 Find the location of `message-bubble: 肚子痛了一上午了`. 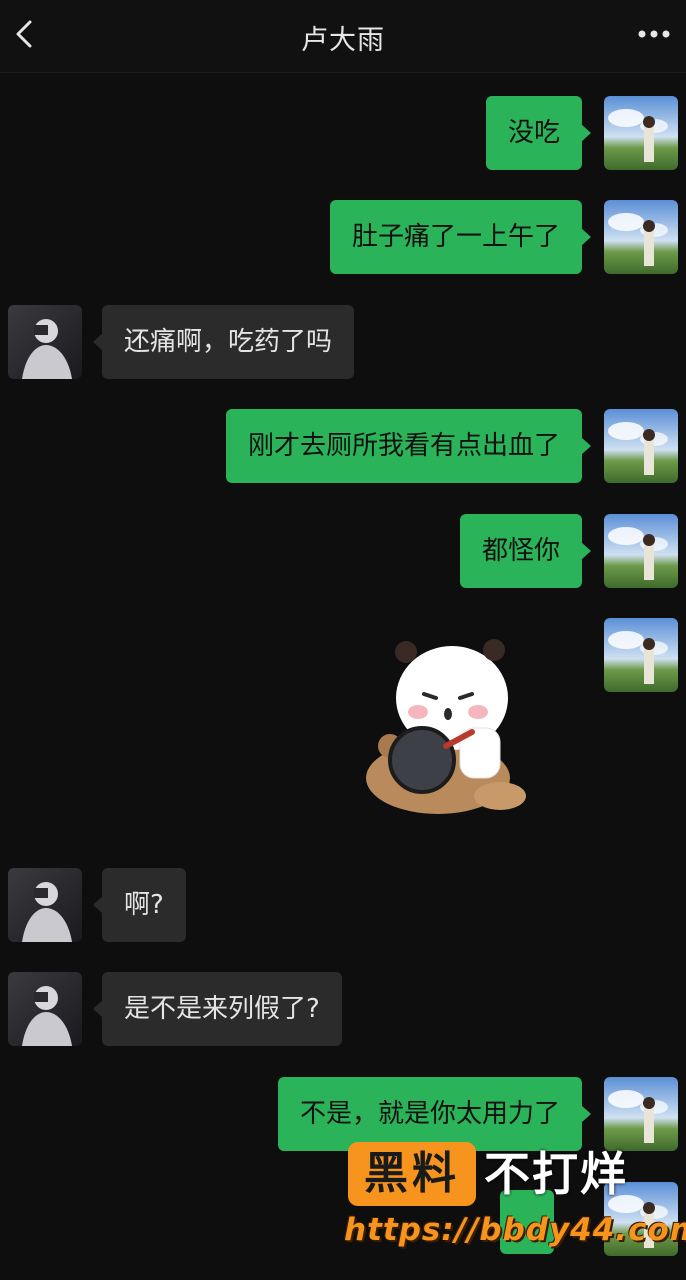

message-bubble: 肚子痛了一上午了 is located at coordinates (460, 237).